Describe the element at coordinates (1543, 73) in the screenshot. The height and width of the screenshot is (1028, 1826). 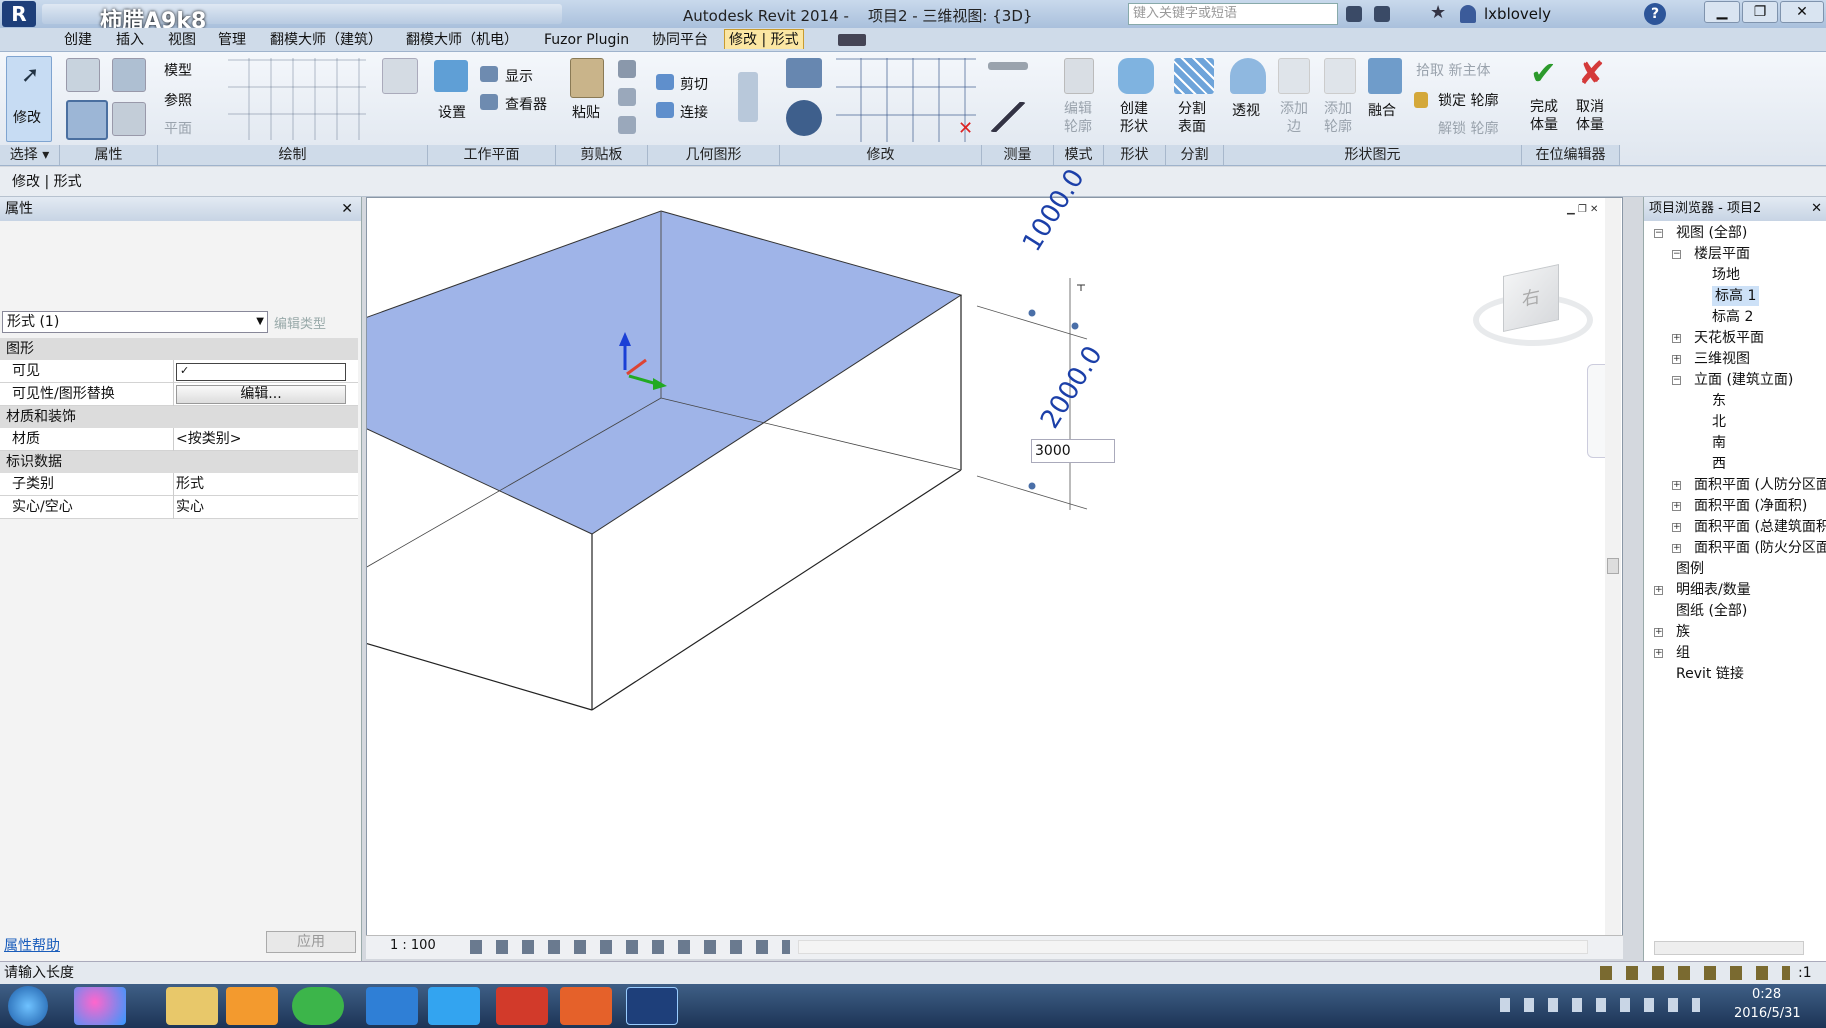
I see `checkmark-icon: ✔` at that location.